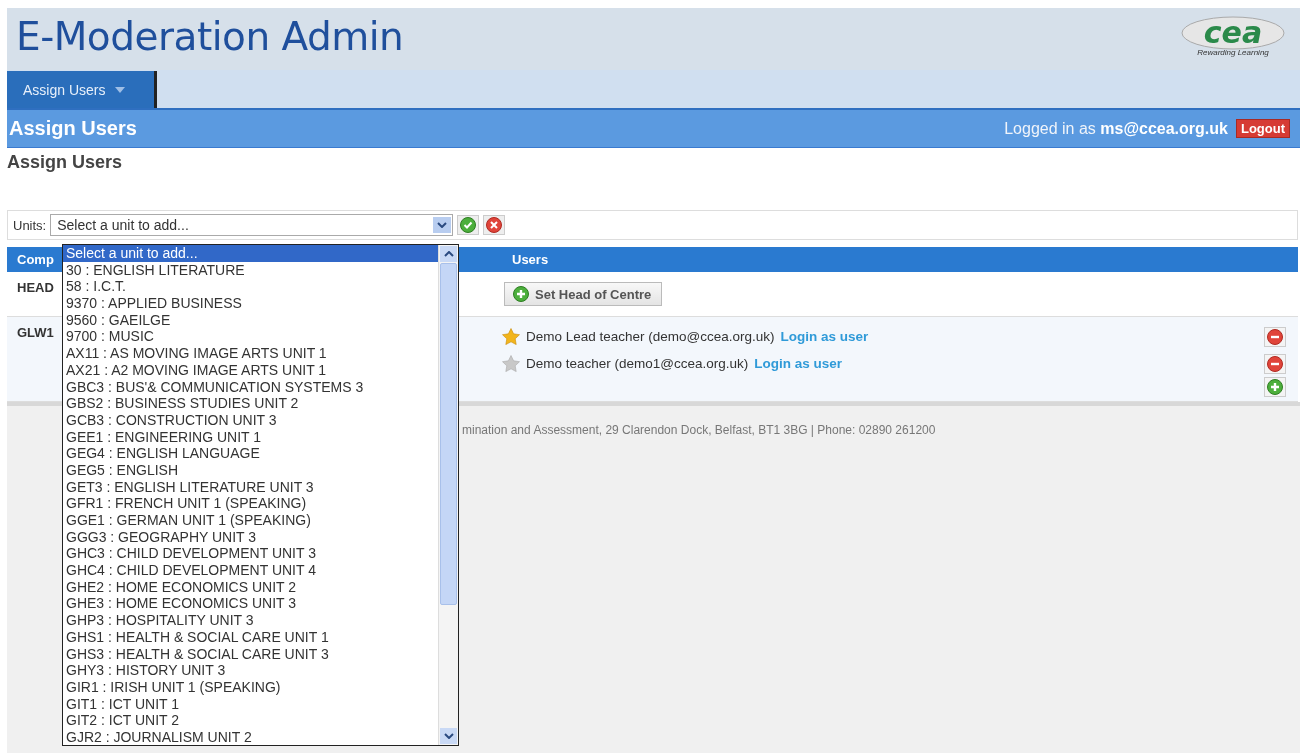 This screenshot has height=753, width=1300. I want to click on unit-option: GEE1 : ENGINEERING UNIT 1, so click(250, 437).